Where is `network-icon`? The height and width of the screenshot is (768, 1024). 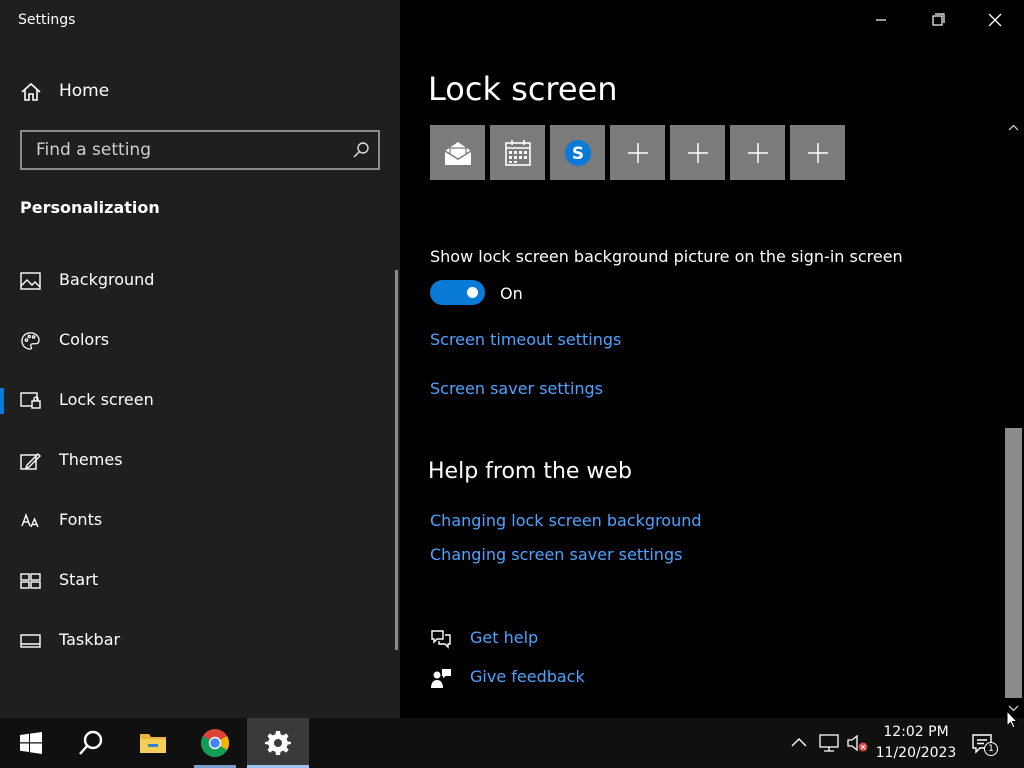
network-icon is located at coordinates (829, 743).